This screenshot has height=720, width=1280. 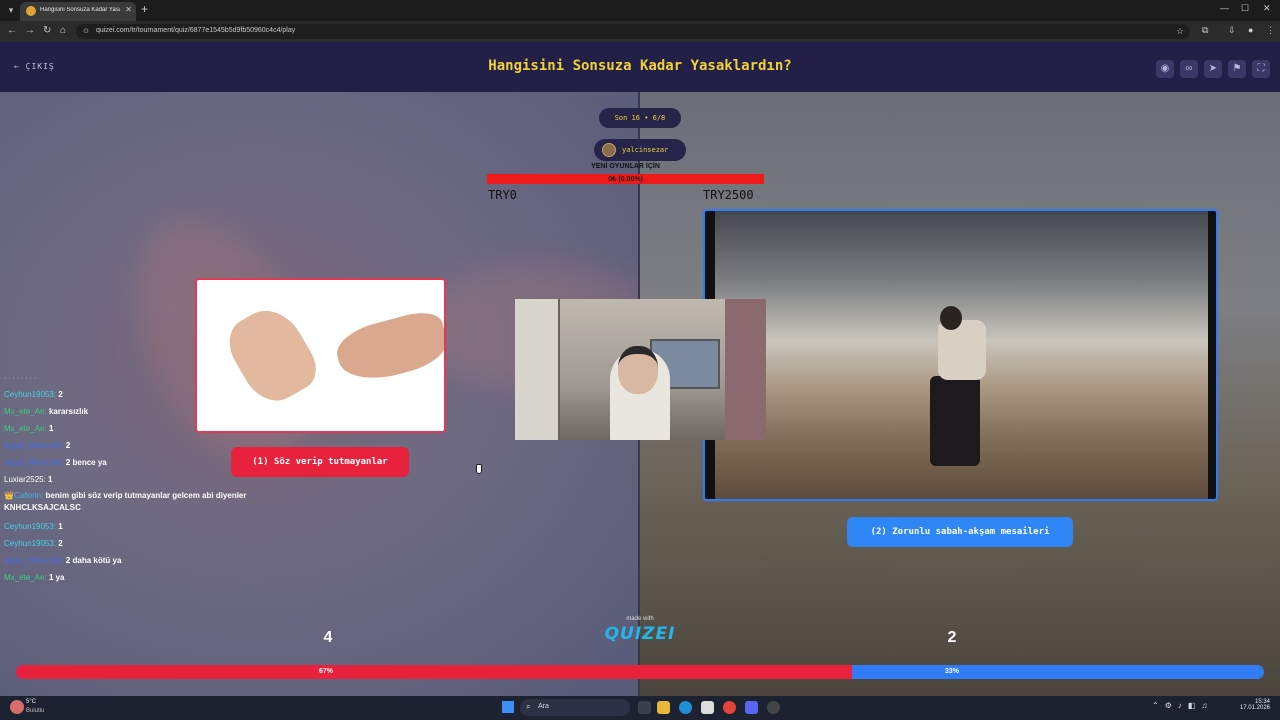 What do you see at coordinates (640, 619) in the screenshot?
I see `made-with-label: made with` at bounding box center [640, 619].